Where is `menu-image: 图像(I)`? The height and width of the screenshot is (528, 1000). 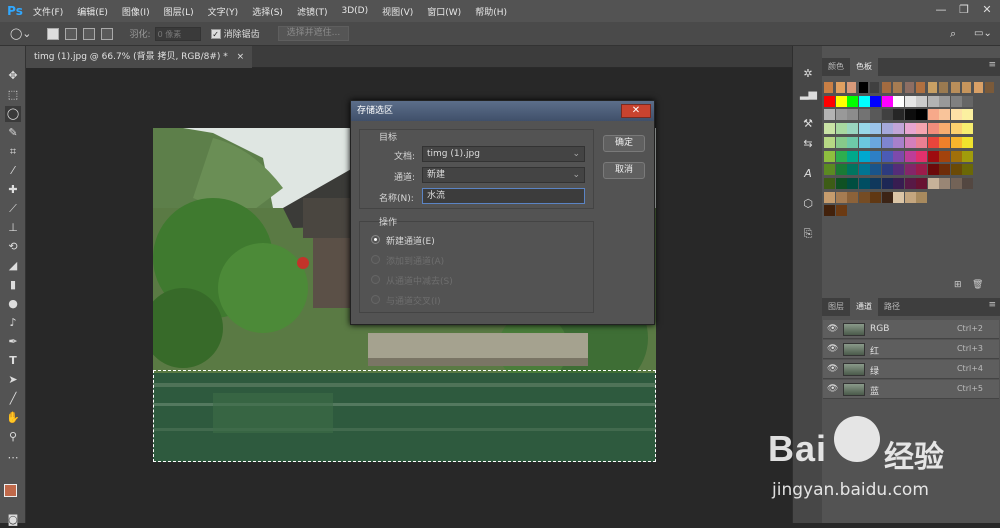 menu-image: 图像(I) is located at coordinates (136, 11).